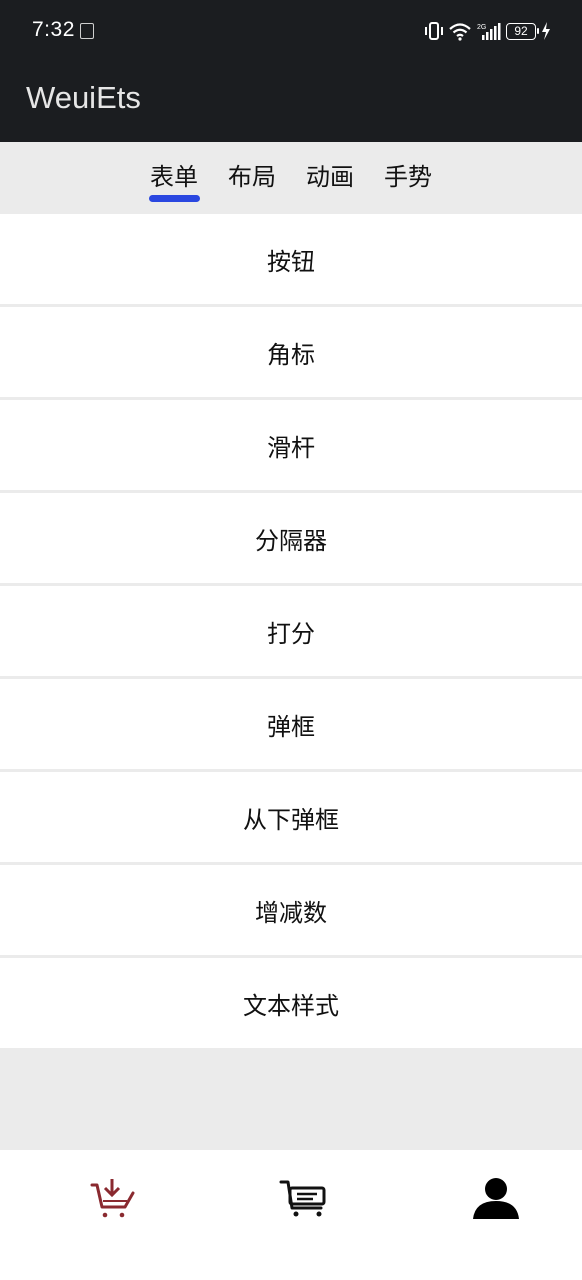 This screenshot has height=1280, width=582. I want to click on nav-profile-button, so click(496, 1198).